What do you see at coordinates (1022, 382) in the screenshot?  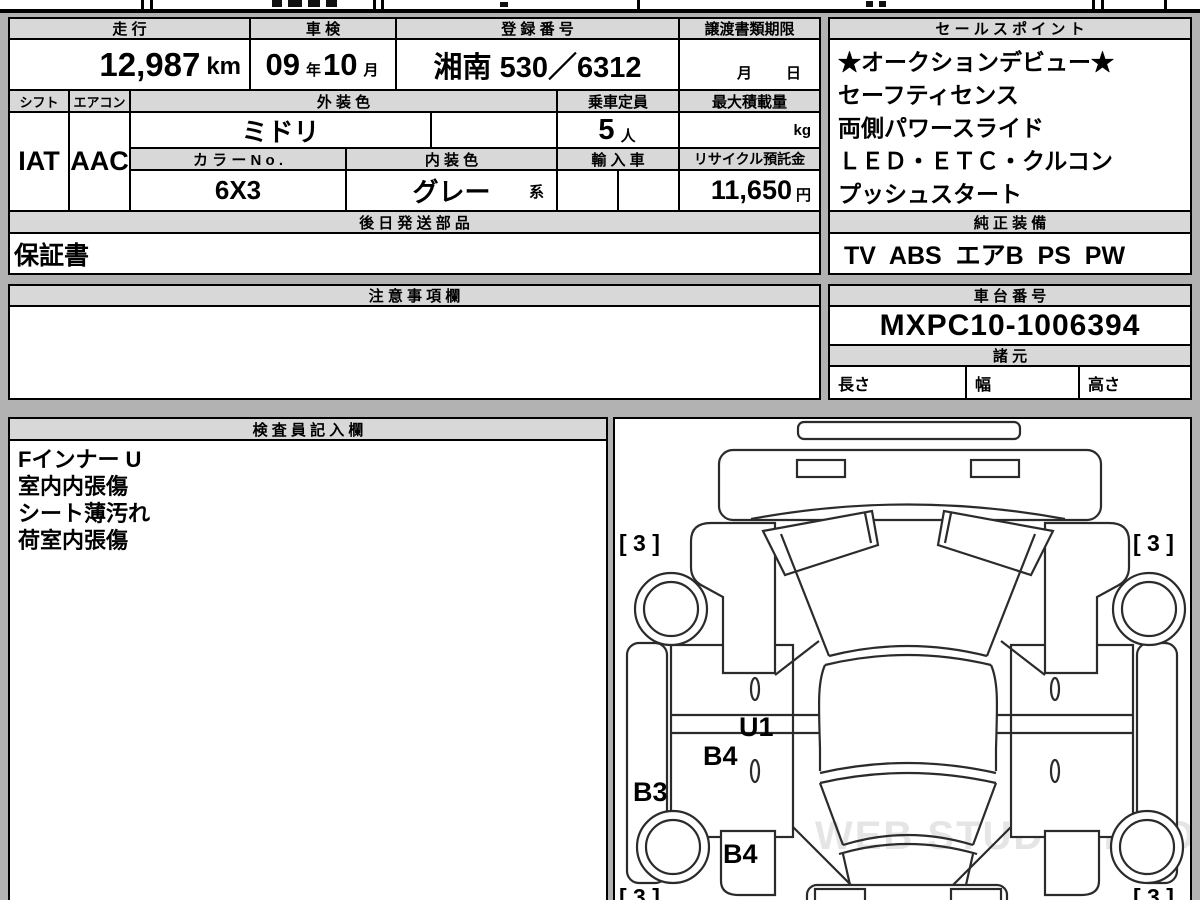 I see `specs-width-cell: 幅` at bounding box center [1022, 382].